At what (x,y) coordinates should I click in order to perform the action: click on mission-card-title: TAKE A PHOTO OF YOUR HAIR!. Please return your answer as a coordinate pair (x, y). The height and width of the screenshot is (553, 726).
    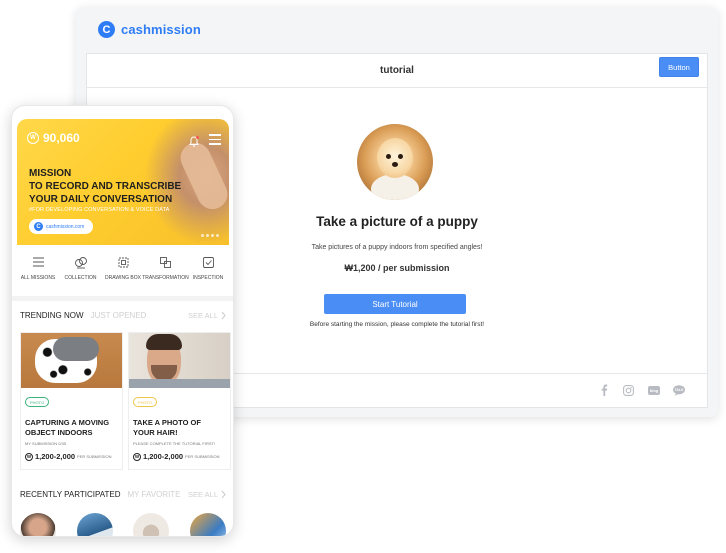
    Looking at the image, I should click on (167, 427).